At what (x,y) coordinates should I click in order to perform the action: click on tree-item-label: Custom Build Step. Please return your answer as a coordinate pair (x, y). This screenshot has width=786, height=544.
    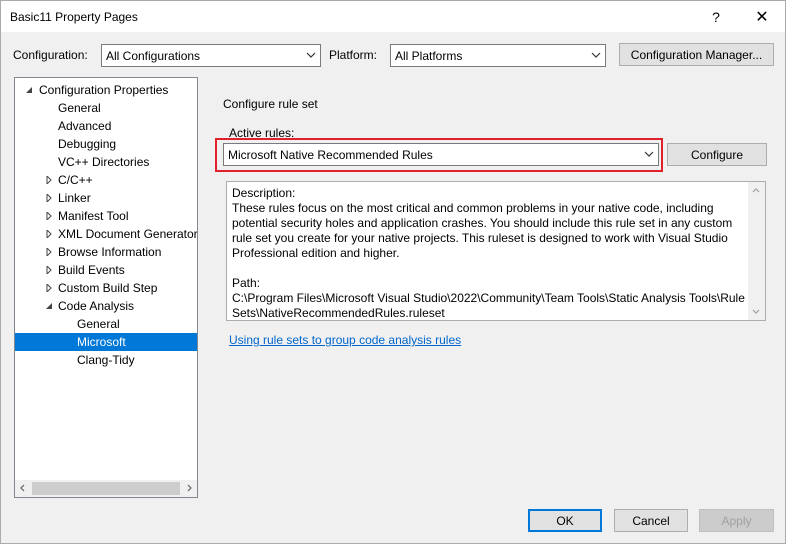
    Looking at the image, I should click on (108, 288).